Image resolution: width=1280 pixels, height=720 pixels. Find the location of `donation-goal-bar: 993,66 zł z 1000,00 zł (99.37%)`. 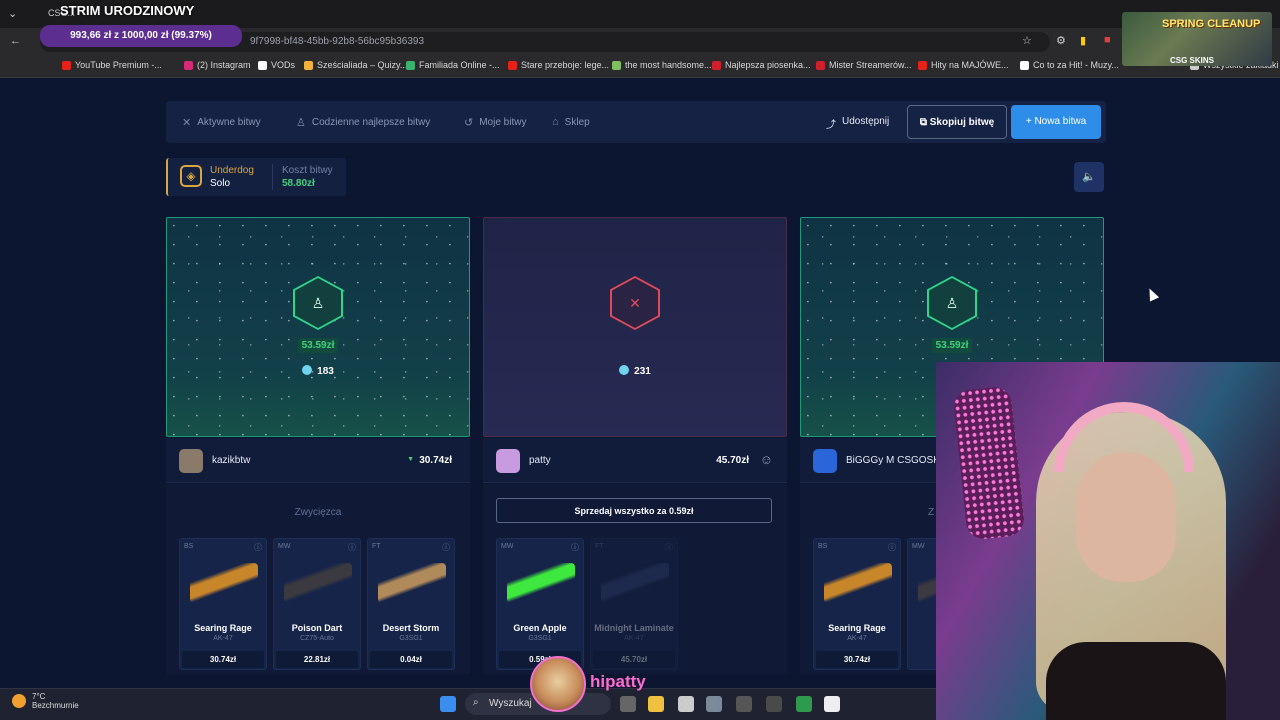

donation-goal-bar: 993,66 zł z 1000,00 zł (99.37%) is located at coordinates (141, 36).